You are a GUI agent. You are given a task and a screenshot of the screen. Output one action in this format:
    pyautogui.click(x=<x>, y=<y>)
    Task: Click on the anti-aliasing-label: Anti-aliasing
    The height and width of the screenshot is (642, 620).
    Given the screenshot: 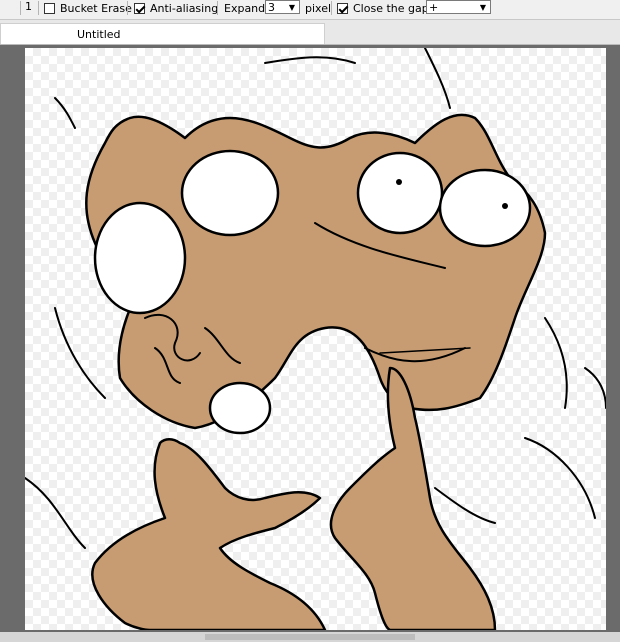 What is the action you would take?
    pyautogui.click(x=184, y=8)
    